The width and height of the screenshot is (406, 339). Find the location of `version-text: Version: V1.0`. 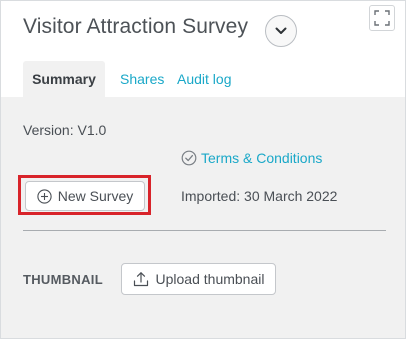

version-text: Version: V1.0 is located at coordinates (65, 130).